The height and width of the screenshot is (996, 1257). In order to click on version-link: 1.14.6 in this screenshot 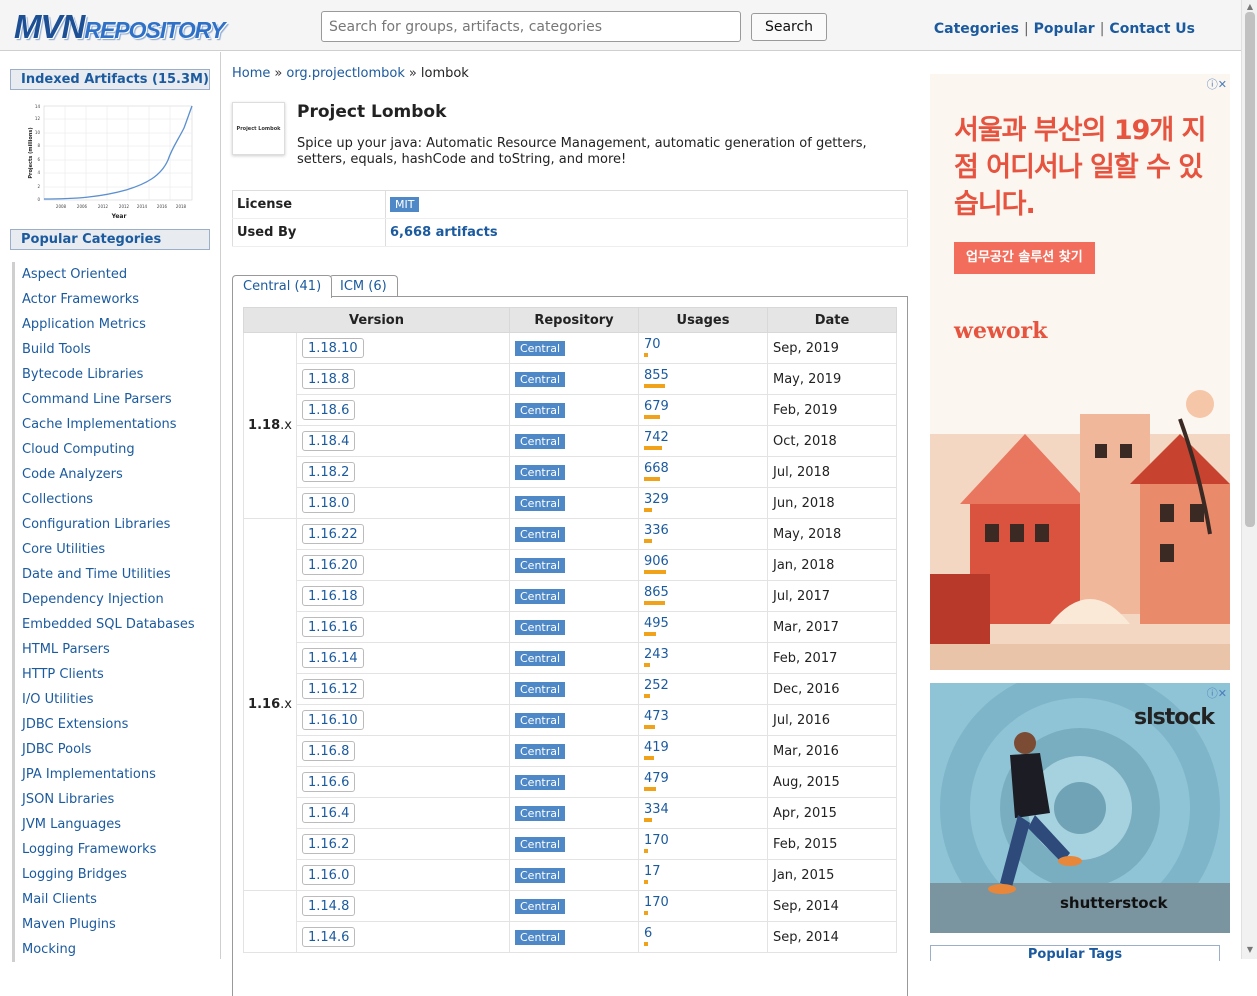, I will do `click(329, 937)`.